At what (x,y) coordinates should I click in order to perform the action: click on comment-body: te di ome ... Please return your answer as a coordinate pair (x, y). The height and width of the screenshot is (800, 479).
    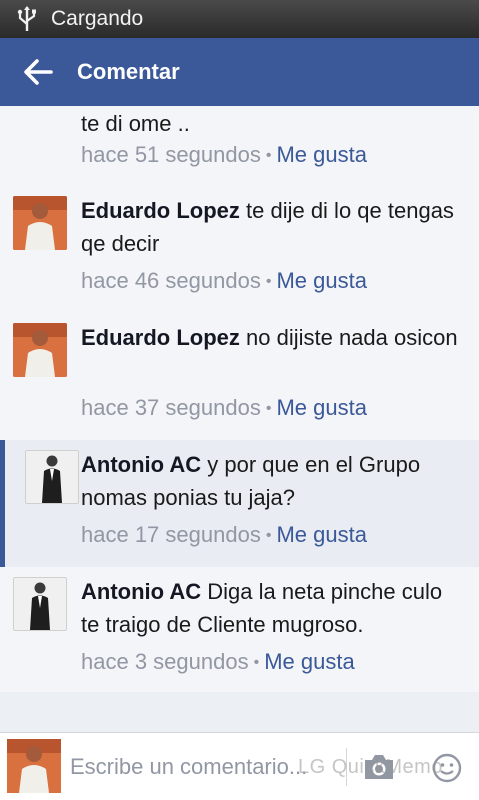
    Looking at the image, I should click on (273, 123).